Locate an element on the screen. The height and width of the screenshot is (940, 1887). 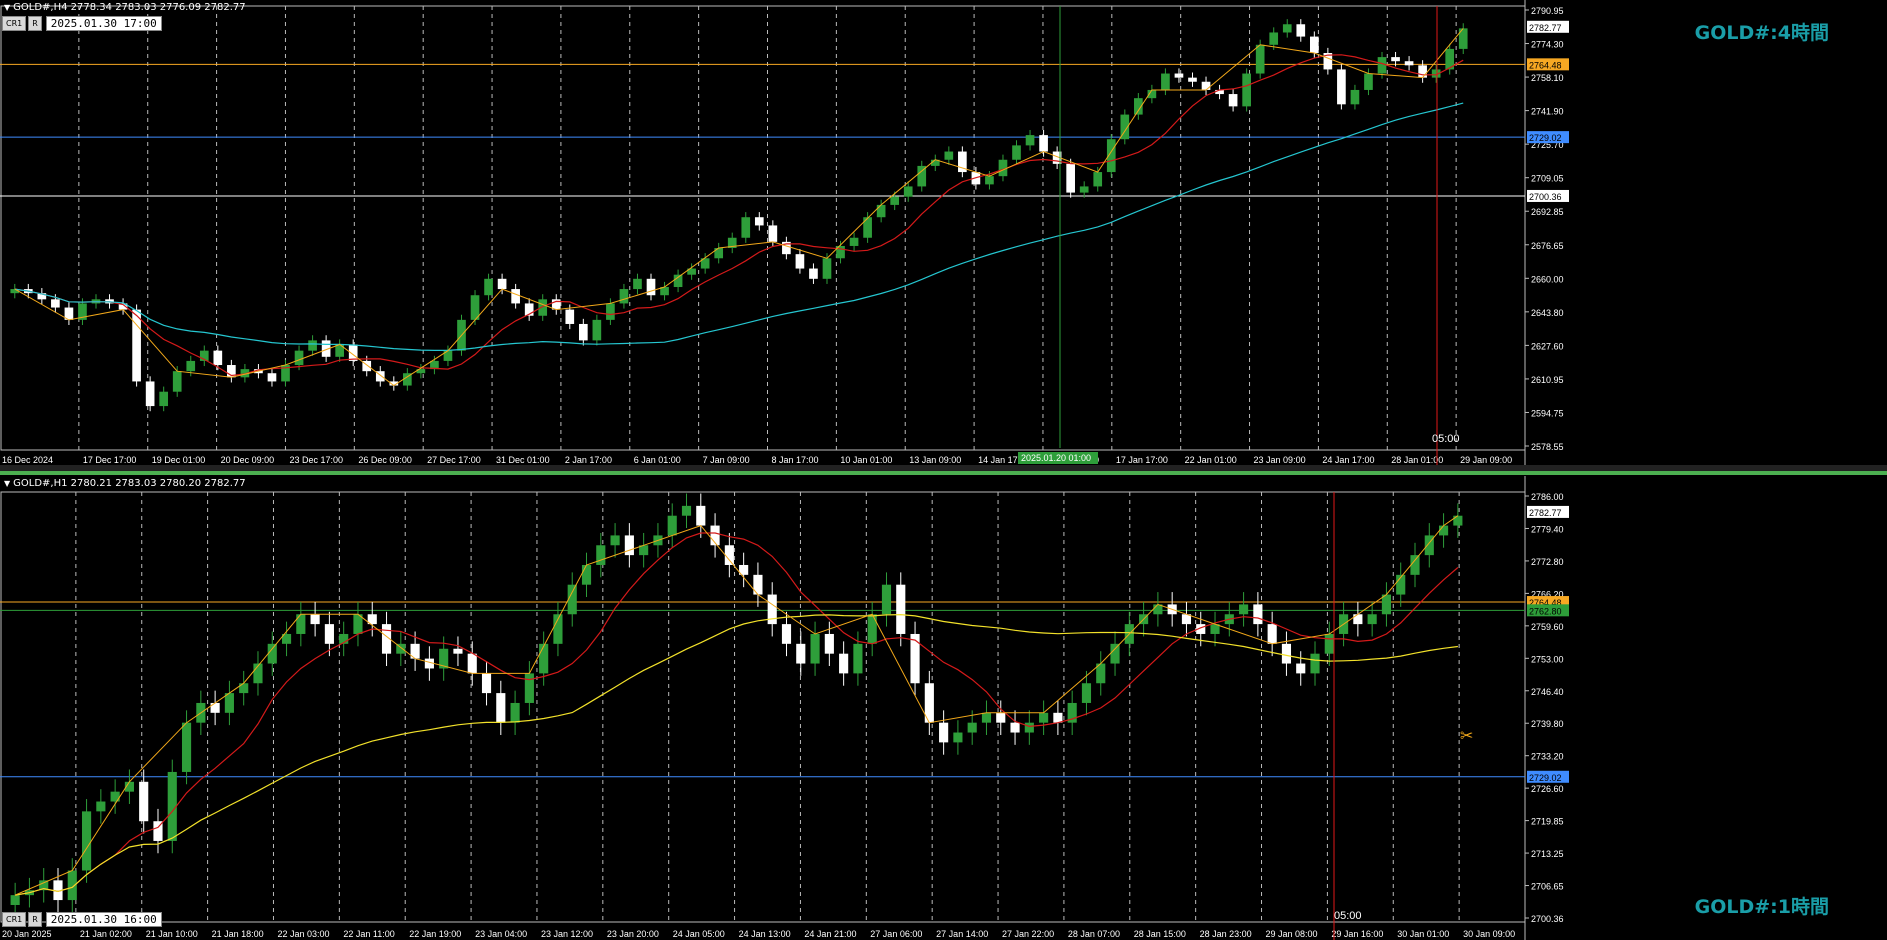
h4-ohlc-text: GOLD#,H4 2778.34 2783.03 2776.09 2782.77 is located at coordinates (129, 7).